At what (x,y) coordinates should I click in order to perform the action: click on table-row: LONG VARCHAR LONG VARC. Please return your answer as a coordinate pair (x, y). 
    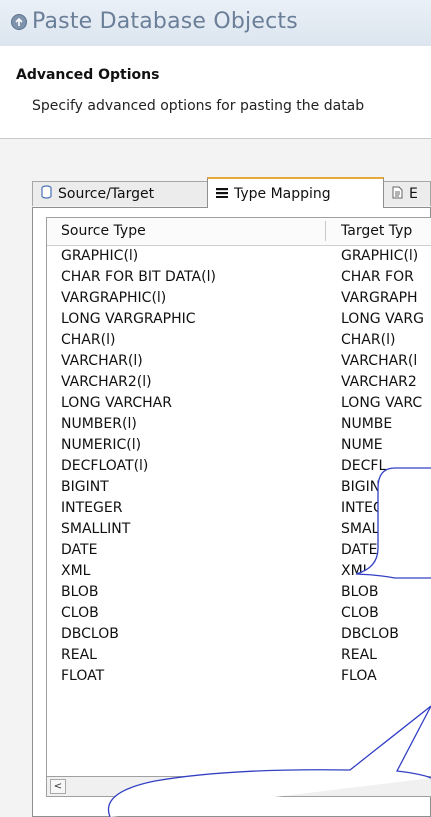
    Looking at the image, I should click on (239, 403).